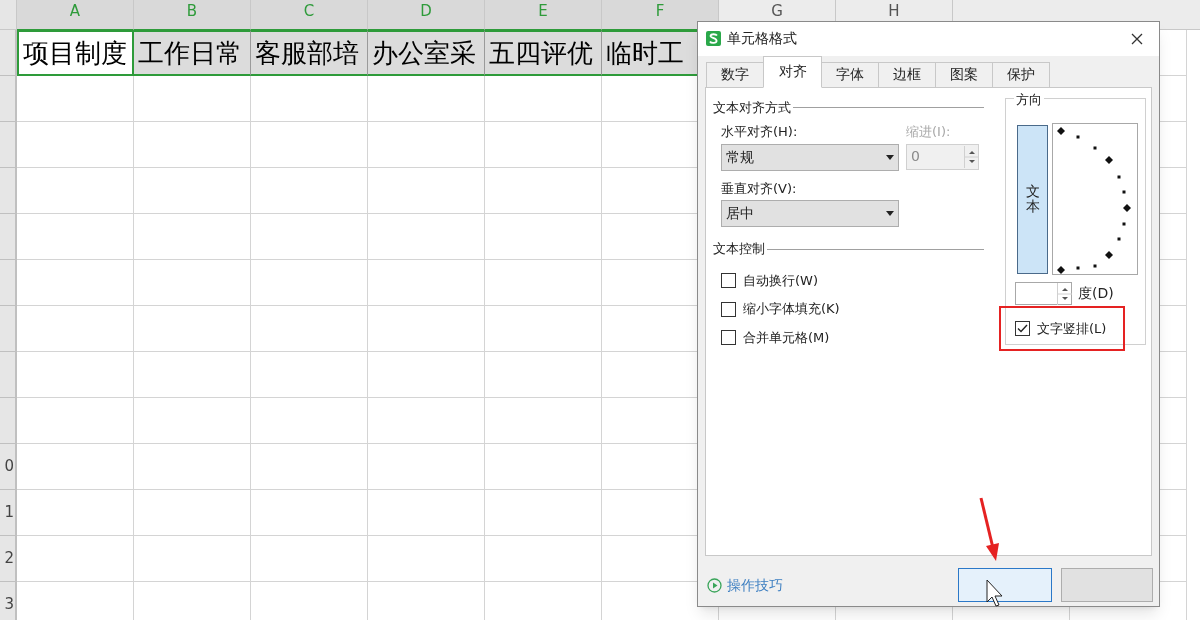 This screenshot has height=620, width=1200. I want to click on table-cell: 客服部培, so click(309, 53).